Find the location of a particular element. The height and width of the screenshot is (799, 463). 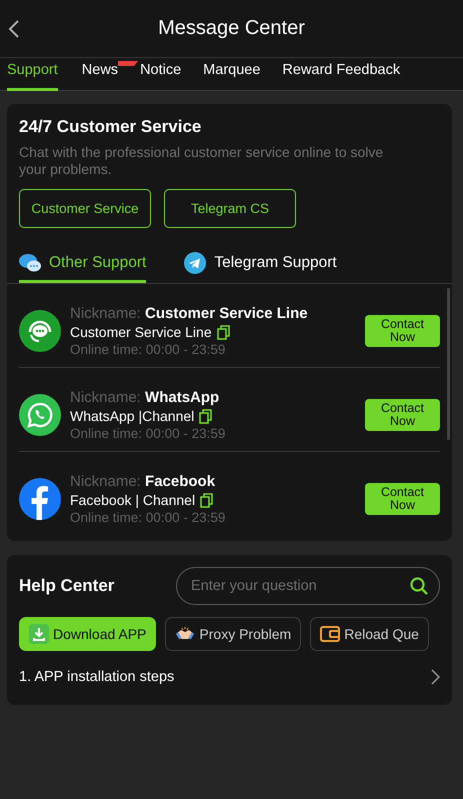

back-icon is located at coordinates (14, 29).